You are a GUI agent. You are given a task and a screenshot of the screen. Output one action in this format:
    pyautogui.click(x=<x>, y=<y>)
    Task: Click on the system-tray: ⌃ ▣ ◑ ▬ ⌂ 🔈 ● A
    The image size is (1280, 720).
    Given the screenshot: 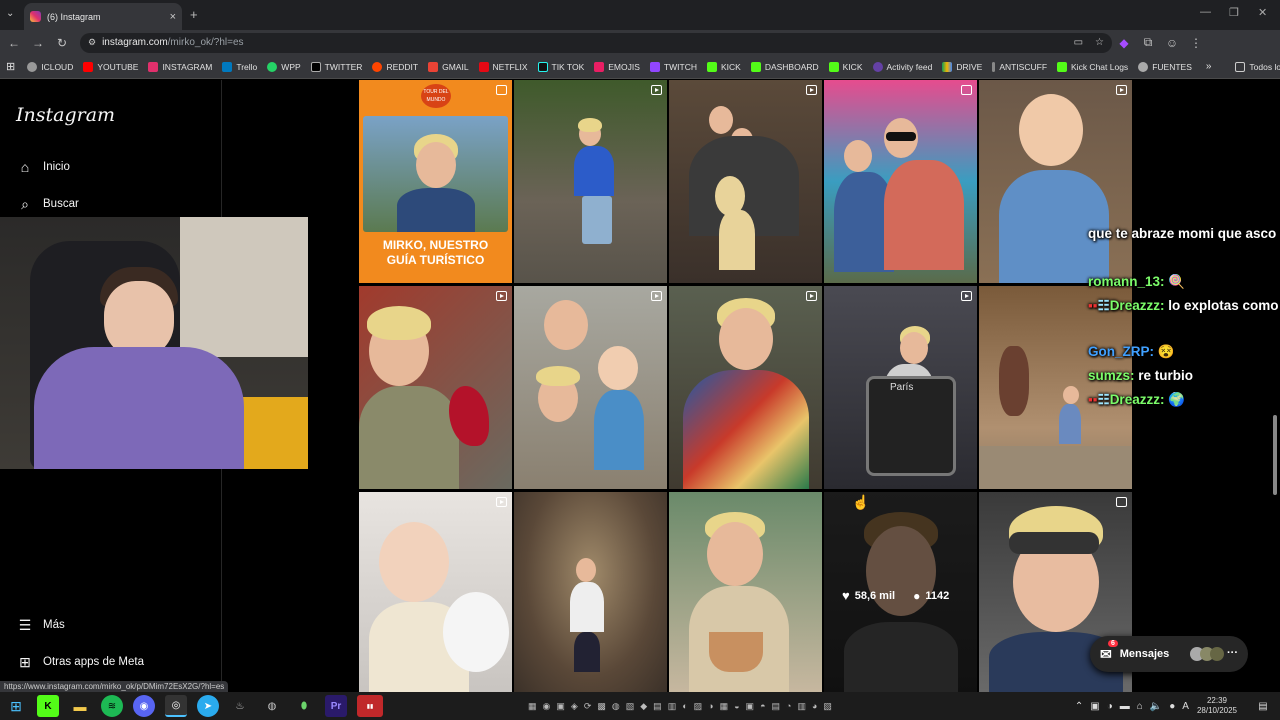 What is the action you would take?
    pyautogui.click(x=1132, y=706)
    